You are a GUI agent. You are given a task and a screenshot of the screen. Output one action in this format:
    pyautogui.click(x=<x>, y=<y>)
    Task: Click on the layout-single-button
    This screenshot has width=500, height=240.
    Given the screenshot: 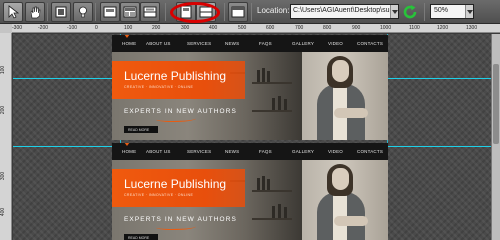 What is the action you would take?
    pyautogui.click(x=110, y=12)
    